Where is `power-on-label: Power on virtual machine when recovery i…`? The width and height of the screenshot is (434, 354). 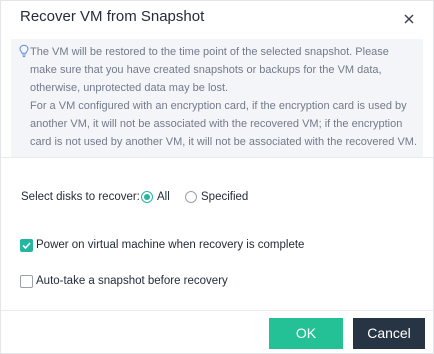
power-on-label: Power on virtual machine when recovery i… is located at coordinates (170, 245).